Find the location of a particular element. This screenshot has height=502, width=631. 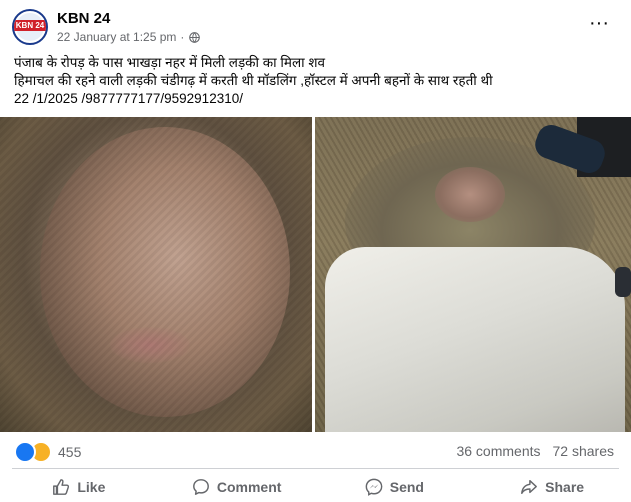

share-button: Share is located at coordinates (552, 487).